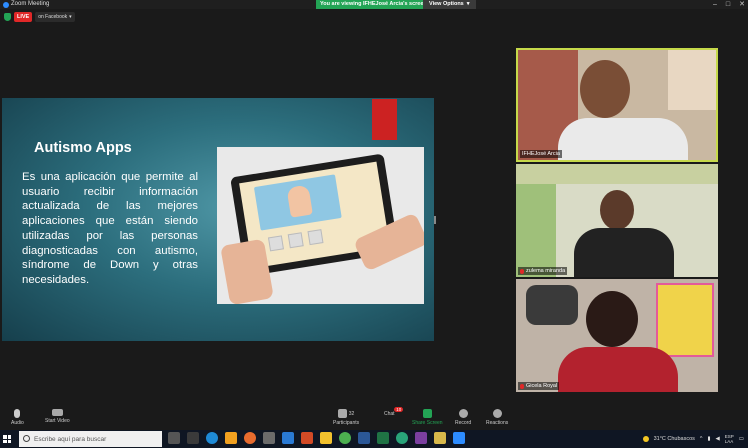 The width and height of the screenshot is (748, 448). What do you see at coordinates (435, 220) in the screenshot?
I see `split-handle` at bounding box center [435, 220].